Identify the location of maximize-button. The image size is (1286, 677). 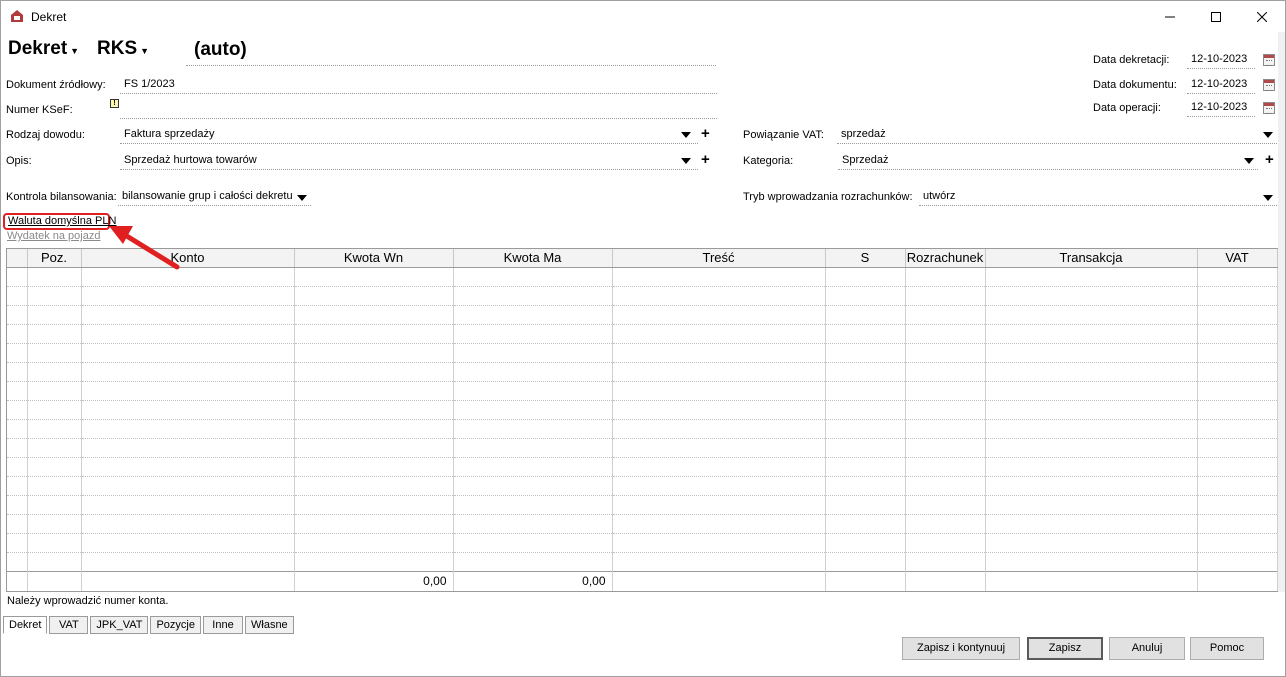
(1216, 16).